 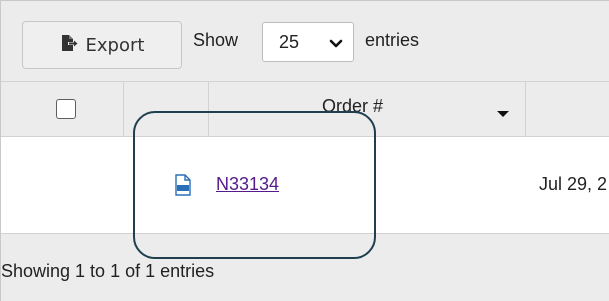 What do you see at coordinates (183, 187) in the screenshot?
I see `pdf-icon` at bounding box center [183, 187].